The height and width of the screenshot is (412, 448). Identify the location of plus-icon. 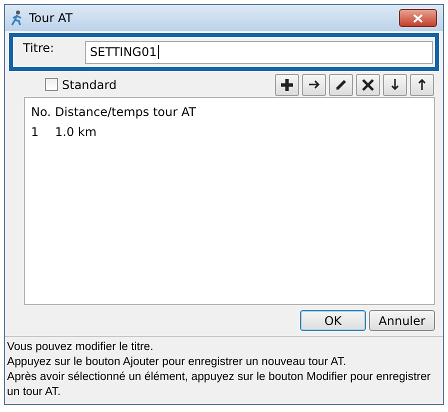
(287, 84).